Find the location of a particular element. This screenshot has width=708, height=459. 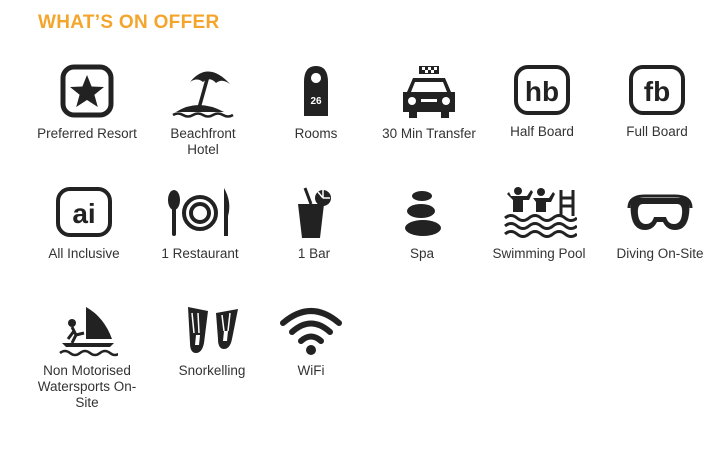

beach-umbrella-icon is located at coordinates (203, 94).